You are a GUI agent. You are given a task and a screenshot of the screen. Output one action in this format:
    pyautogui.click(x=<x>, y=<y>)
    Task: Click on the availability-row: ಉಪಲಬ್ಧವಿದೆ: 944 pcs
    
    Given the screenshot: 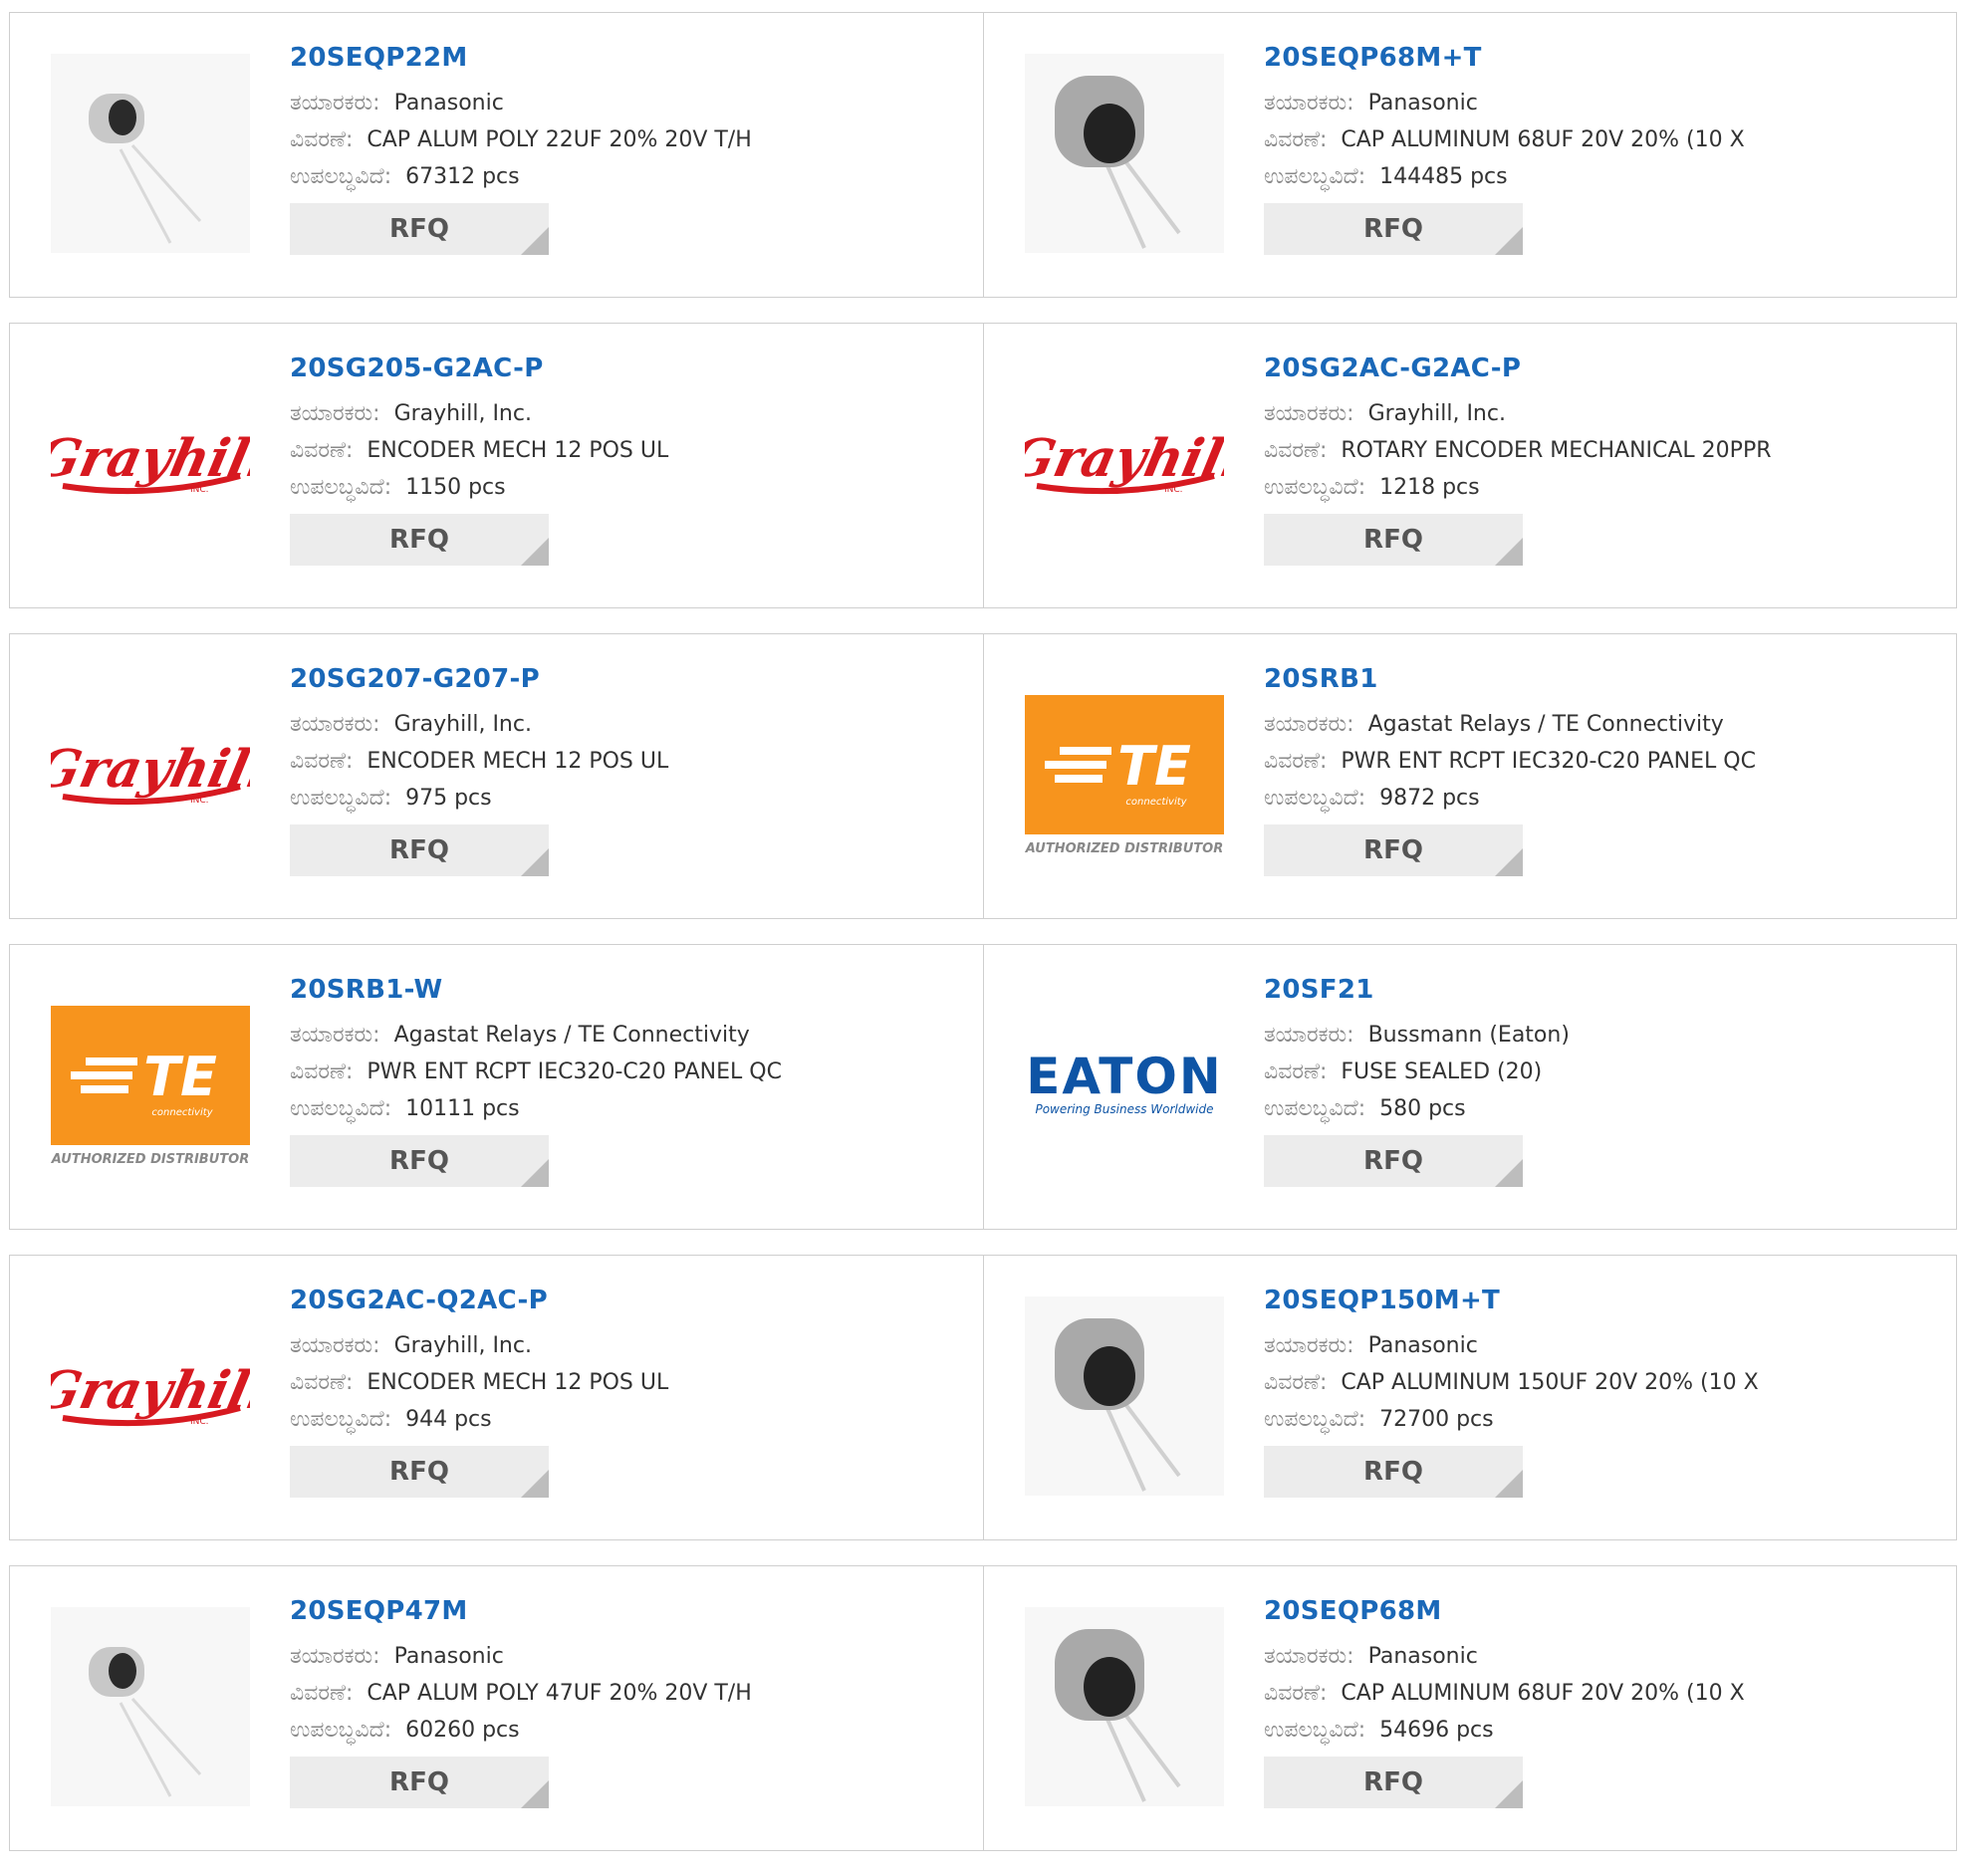 What is the action you would take?
    pyautogui.click(x=631, y=1420)
    